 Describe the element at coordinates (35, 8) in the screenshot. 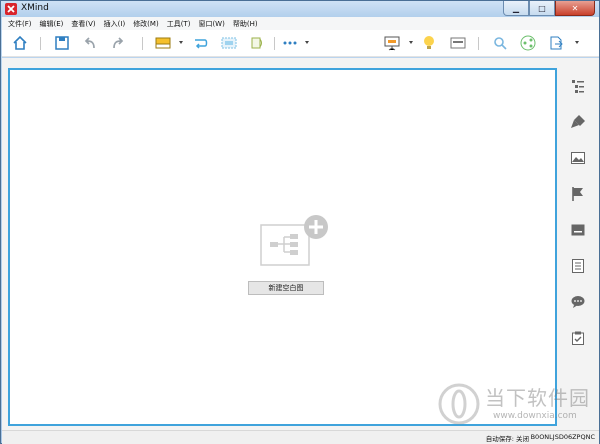

I see `window-title: XMind` at that location.